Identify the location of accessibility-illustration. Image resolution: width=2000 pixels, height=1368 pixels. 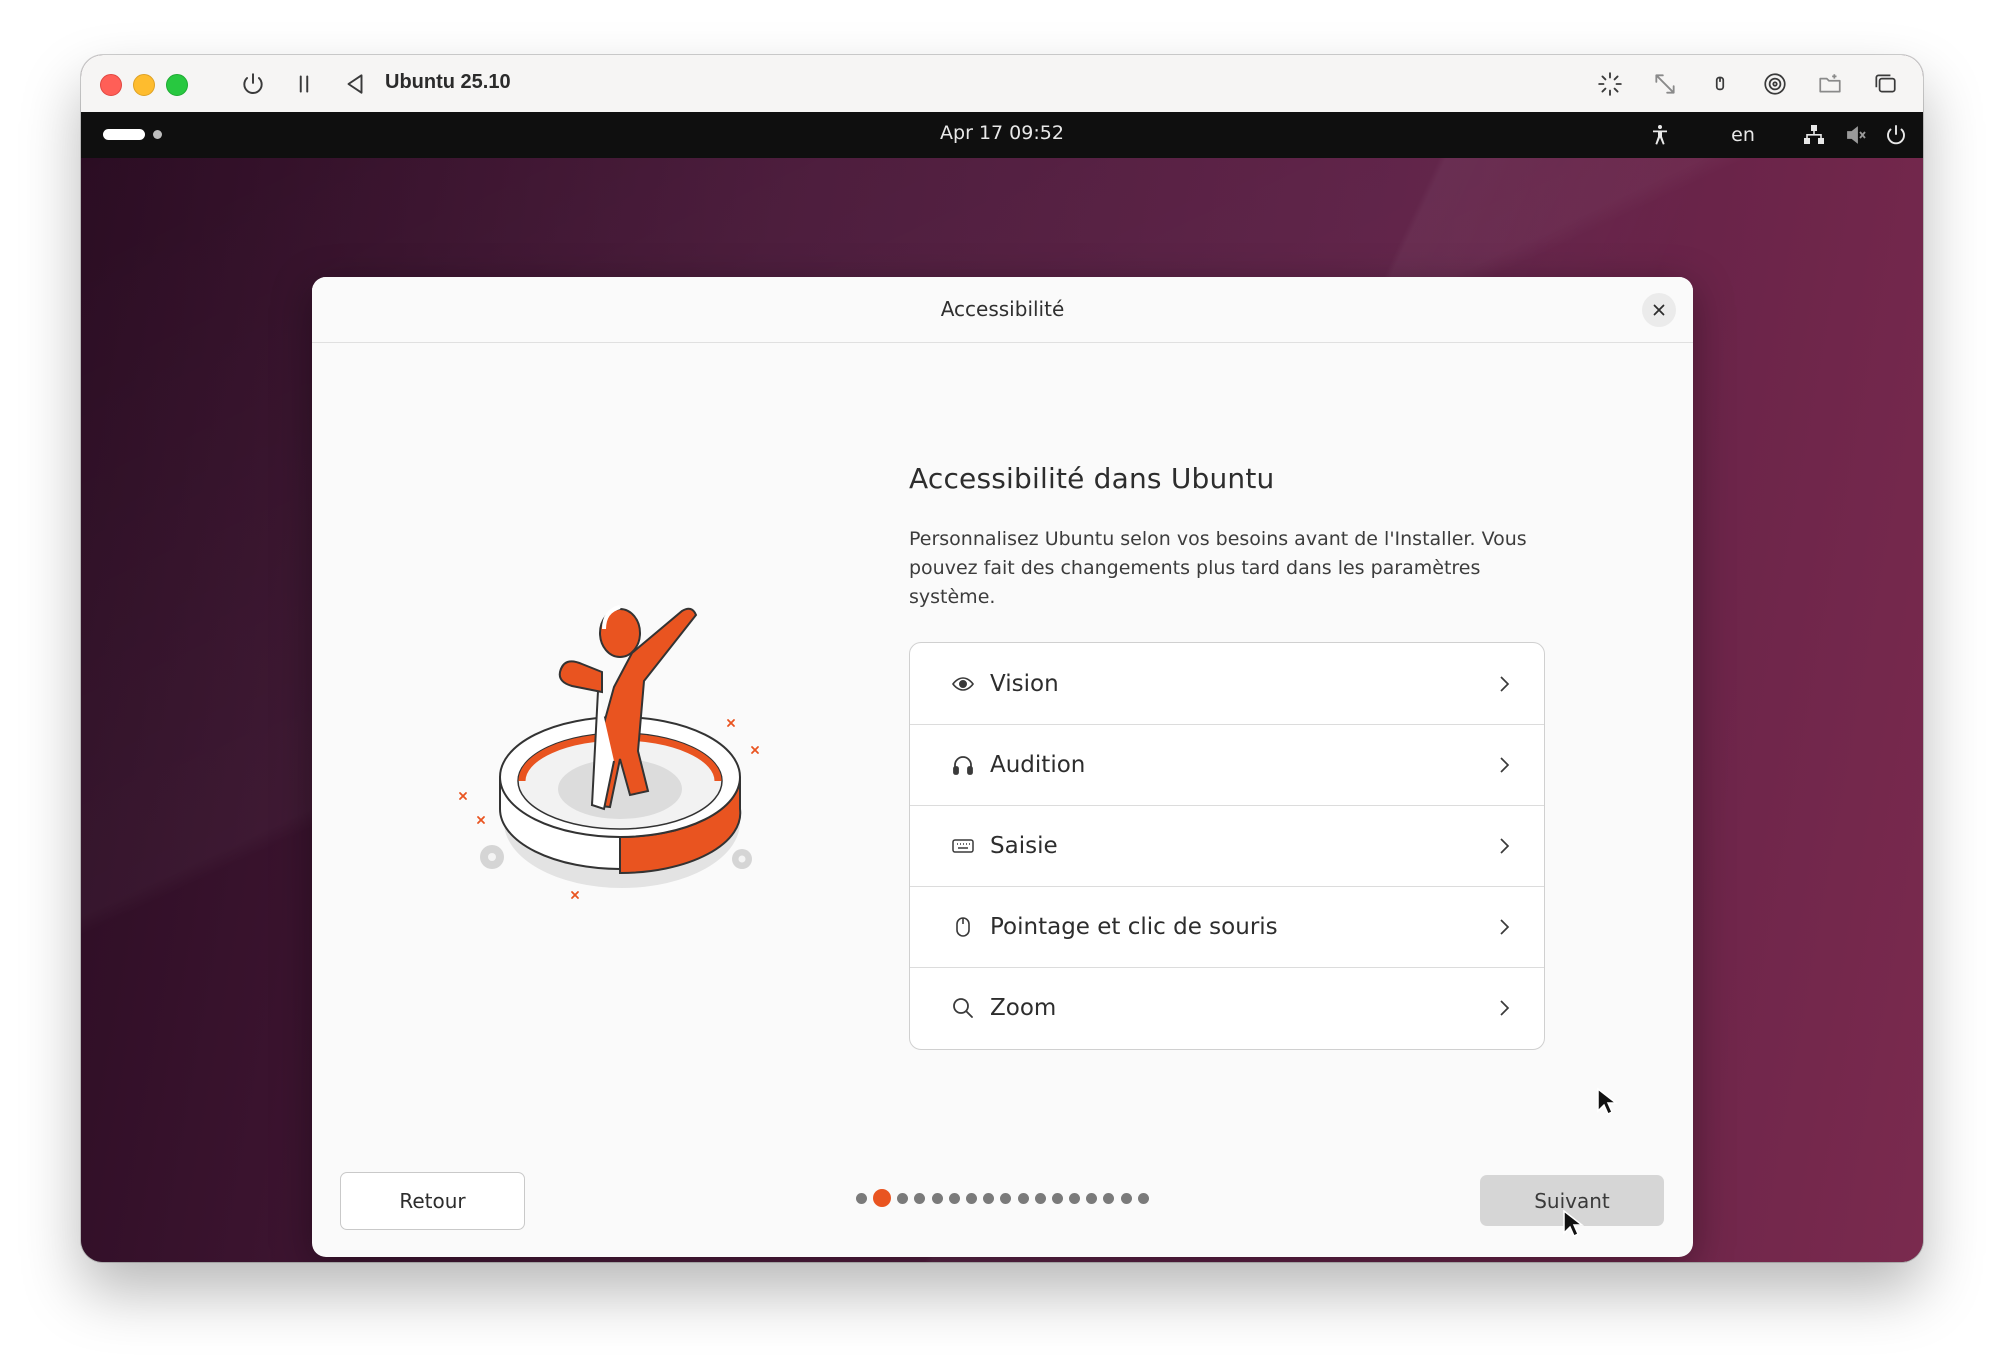
(609, 752).